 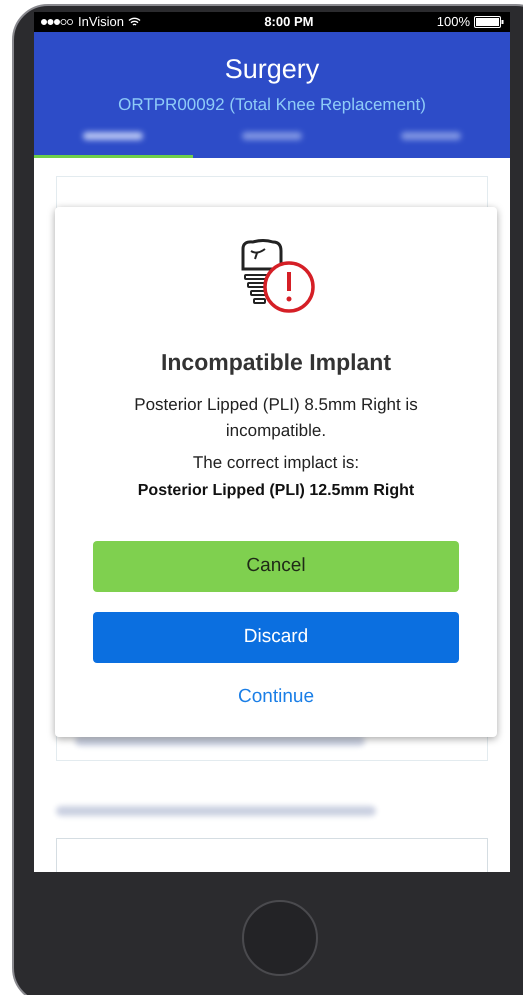 What do you see at coordinates (453, 22) in the screenshot?
I see `battery-percent: 100%` at bounding box center [453, 22].